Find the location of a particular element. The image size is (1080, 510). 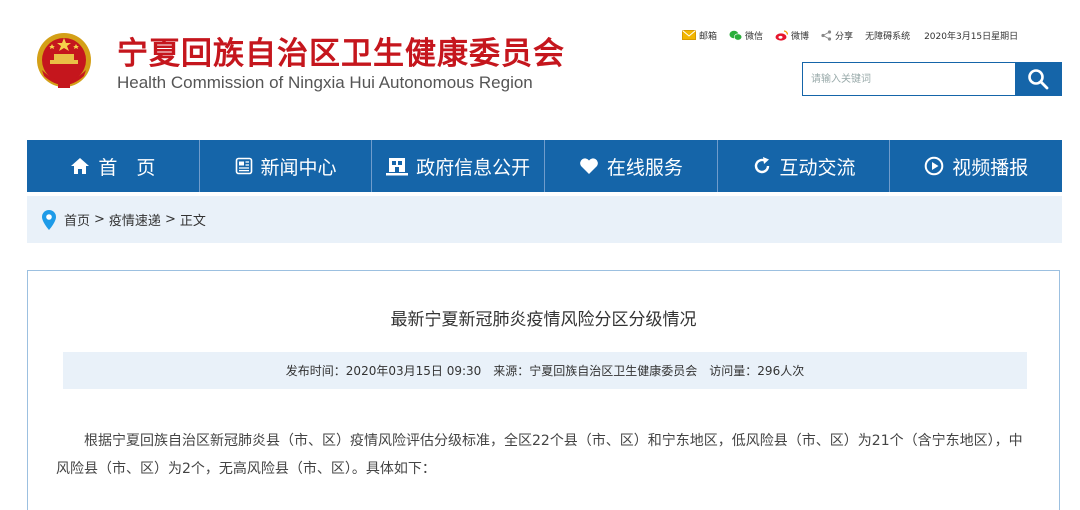

article-source: 来源：宁夏回族自治区卫生健康委员会 is located at coordinates (595, 371).